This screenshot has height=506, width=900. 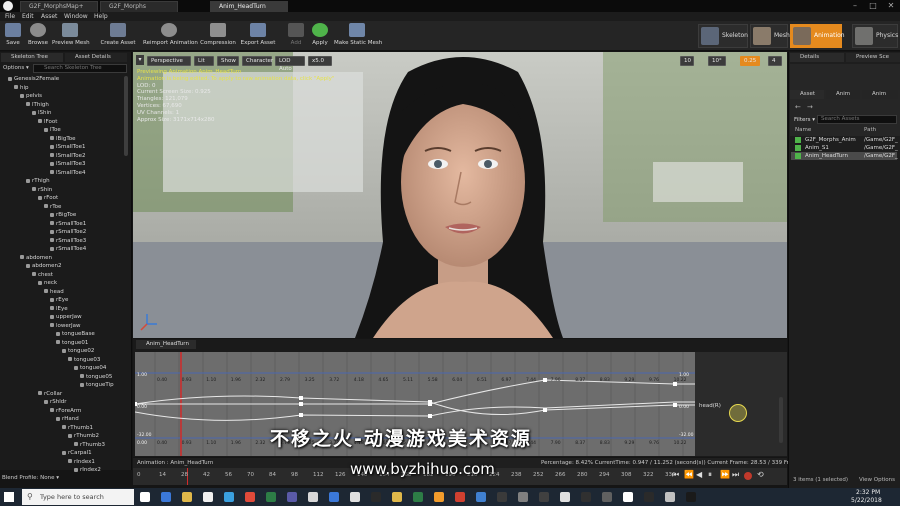 I want to click on mail-icon, so click(x=229, y=497).